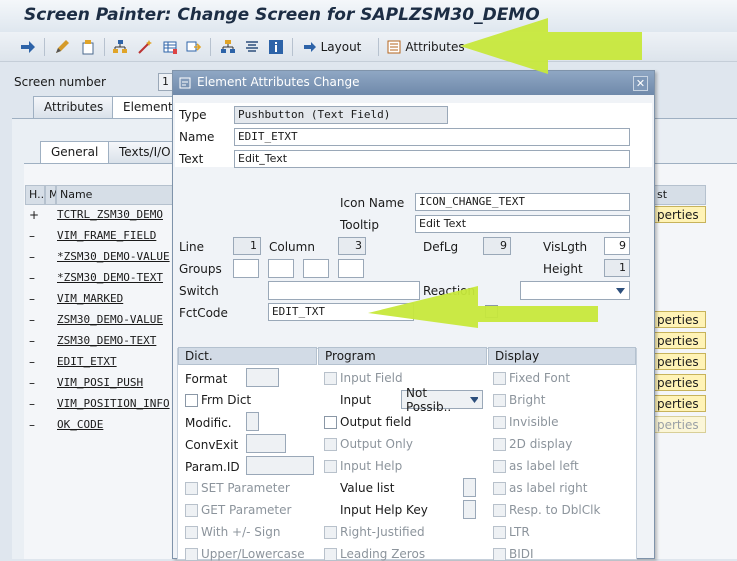 This screenshot has height=561, width=737. I want to click on highlight-arrow-attributes, so click(551, 46).